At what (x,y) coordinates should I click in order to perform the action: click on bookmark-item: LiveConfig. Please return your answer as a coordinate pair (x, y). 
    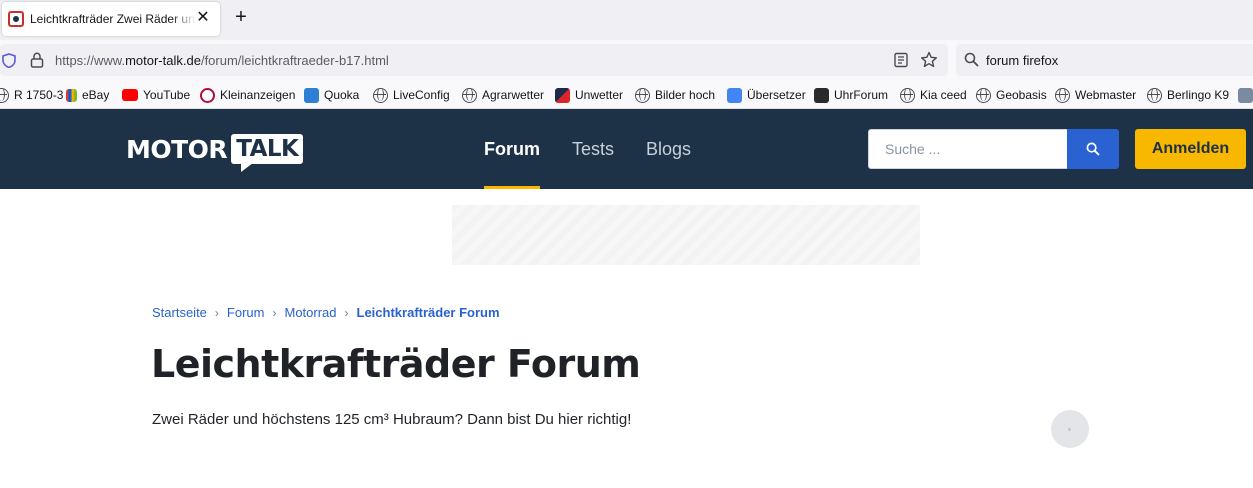
    Looking at the image, I should click on (411, 95).